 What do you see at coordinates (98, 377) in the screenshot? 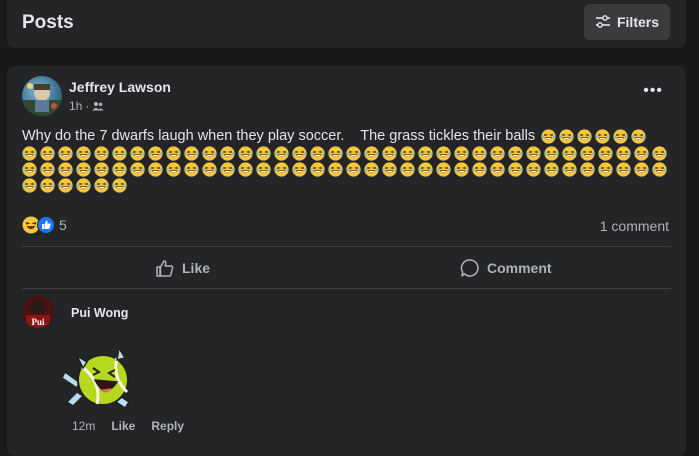
I see `tennis-ball-sticker-icon` at bounding box center [98, 377].